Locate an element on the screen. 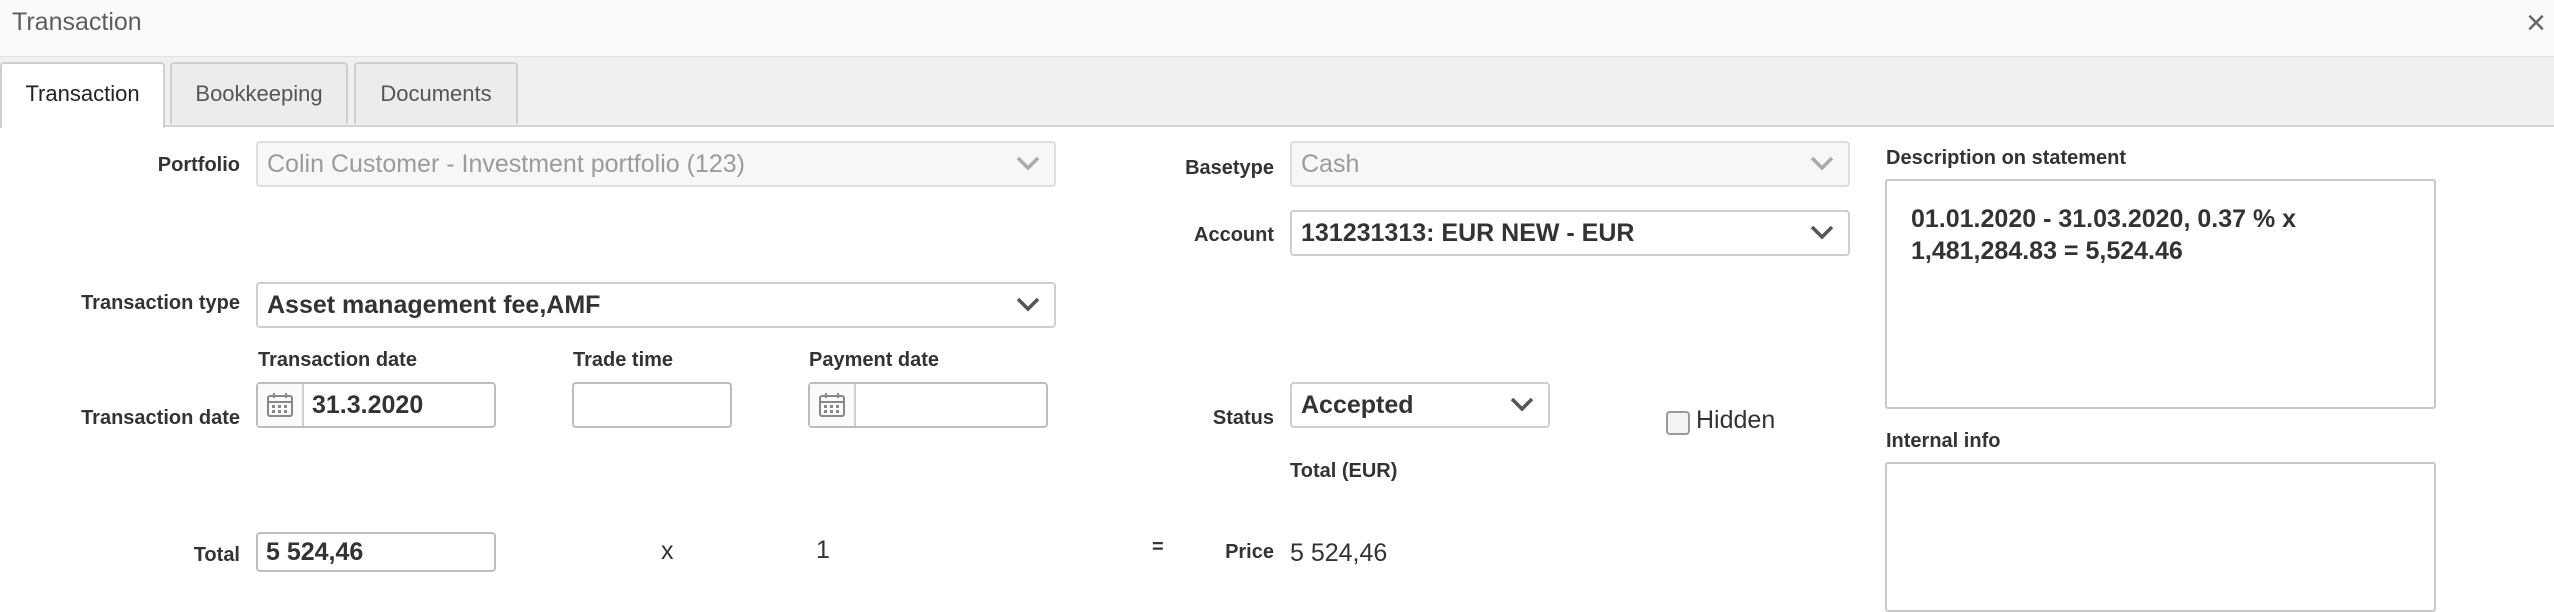 The width and height of the screenshot is (2554, 612). account-label: Account is located at coordinates (1234, 235).